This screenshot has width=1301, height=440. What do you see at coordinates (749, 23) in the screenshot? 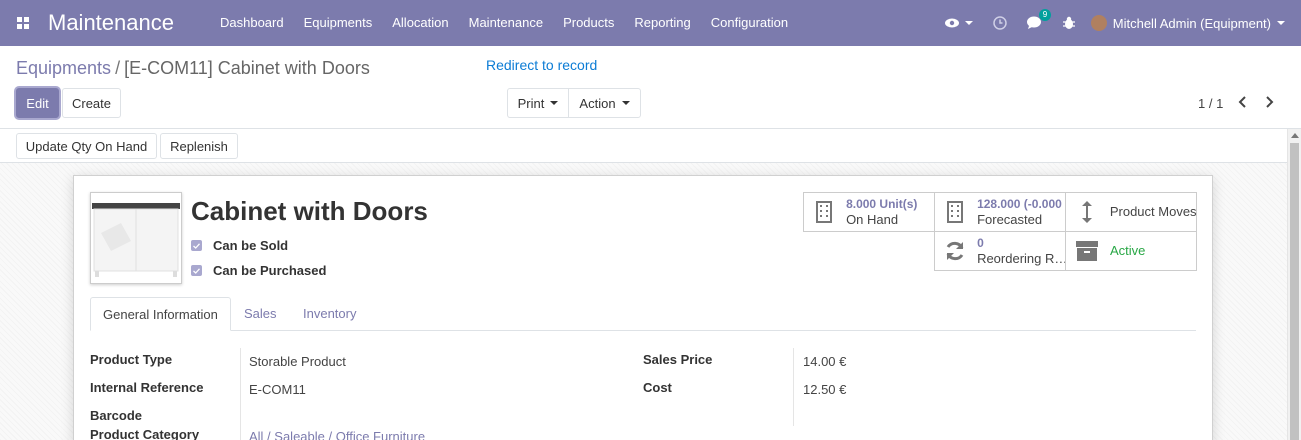
I see `menu-item-configuration: Configuration` at bounding box center [749, 23].